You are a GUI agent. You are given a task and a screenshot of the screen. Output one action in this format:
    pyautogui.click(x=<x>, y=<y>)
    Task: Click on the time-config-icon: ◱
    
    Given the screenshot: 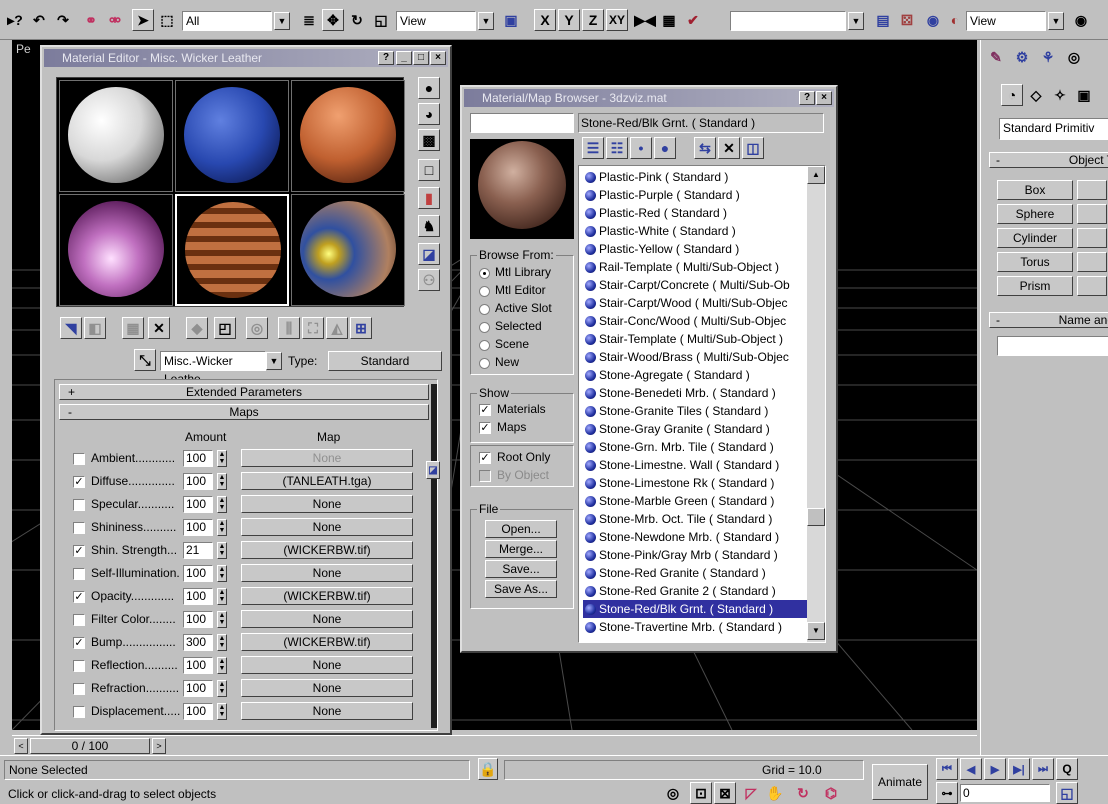 What is the action you would take?
    pyautogui.click(x=1067, y=793)
    